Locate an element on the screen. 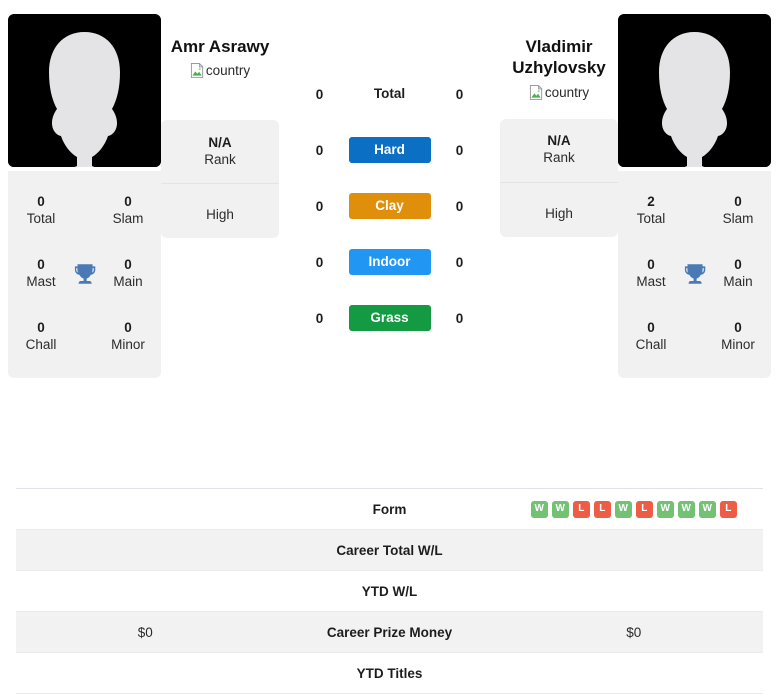 Image resolution: width=779 pixels, height=699 pixels. left-player-name: Amr Asrawy is located at coordinates (220, 46).